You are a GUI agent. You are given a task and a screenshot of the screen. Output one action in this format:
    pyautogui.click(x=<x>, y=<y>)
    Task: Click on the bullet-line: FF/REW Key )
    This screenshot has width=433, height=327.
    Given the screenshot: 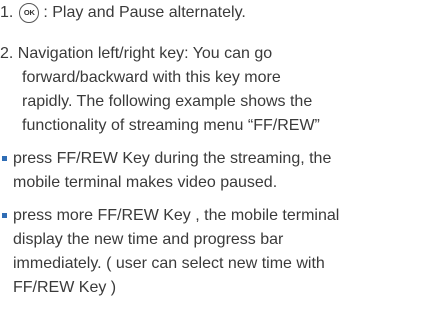 What is the action you would take?
    pyautogui.click(x=65, y=287)
    